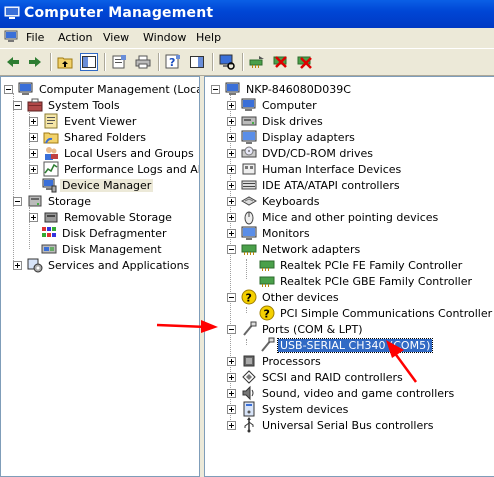 The height and width of the screenshot is (477, 494). What do you see at coordinates (305, 62) in the screenshot?
I see `disable-device-icon` at bounding box center [305, 62].